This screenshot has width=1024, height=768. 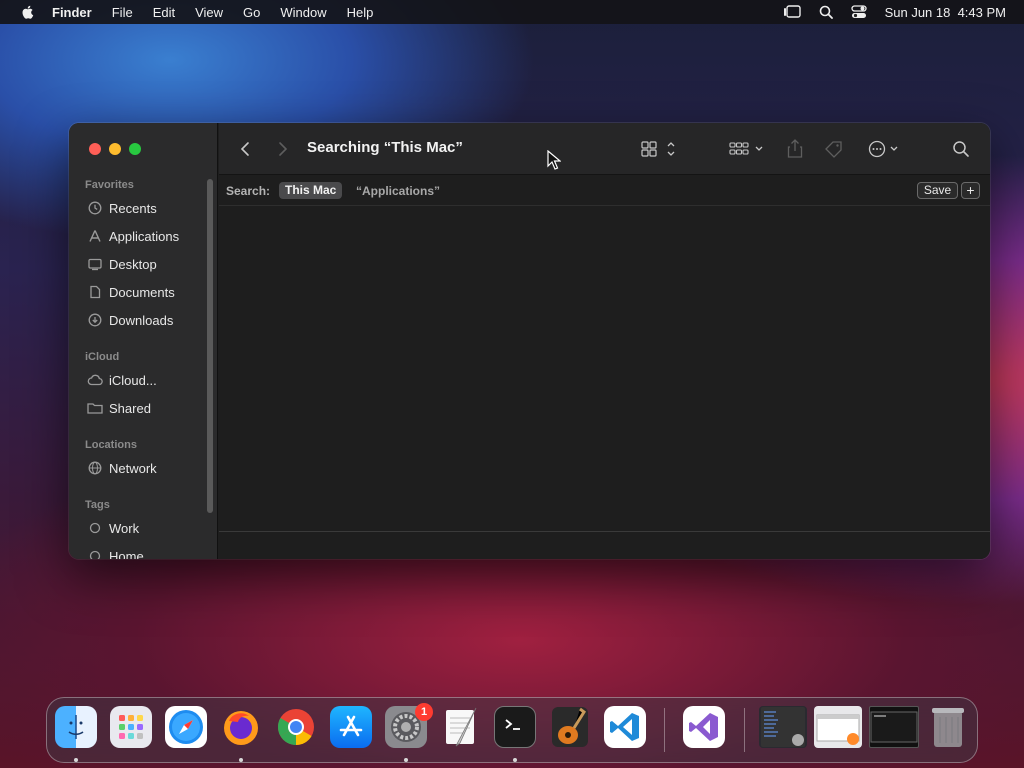 I want to click on save-search-button: Save, so click(x=937, y=190).